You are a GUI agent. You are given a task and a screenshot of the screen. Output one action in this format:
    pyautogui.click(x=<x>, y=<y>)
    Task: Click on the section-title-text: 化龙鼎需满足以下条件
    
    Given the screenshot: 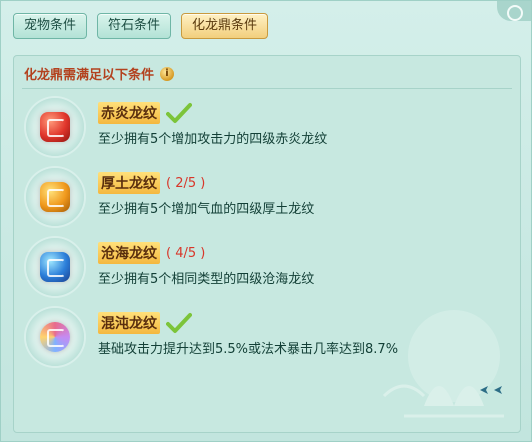 What is the action you would take?
    pyautogui.click(x=89, y=75)
    